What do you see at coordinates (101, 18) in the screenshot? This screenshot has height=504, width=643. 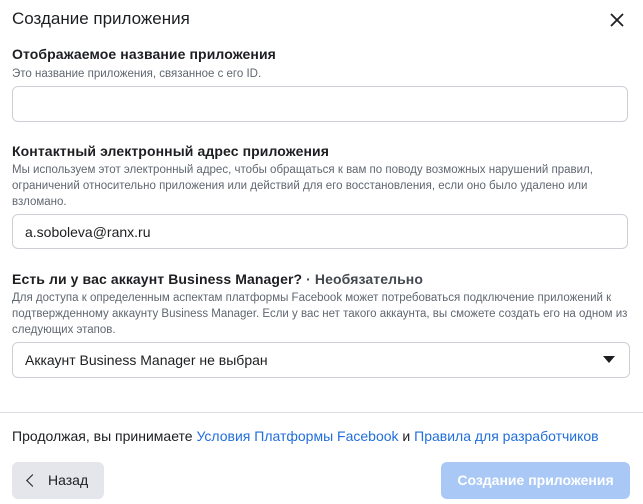 I see `dialog-title: Создание приложения` at bounding box center [101, 18].